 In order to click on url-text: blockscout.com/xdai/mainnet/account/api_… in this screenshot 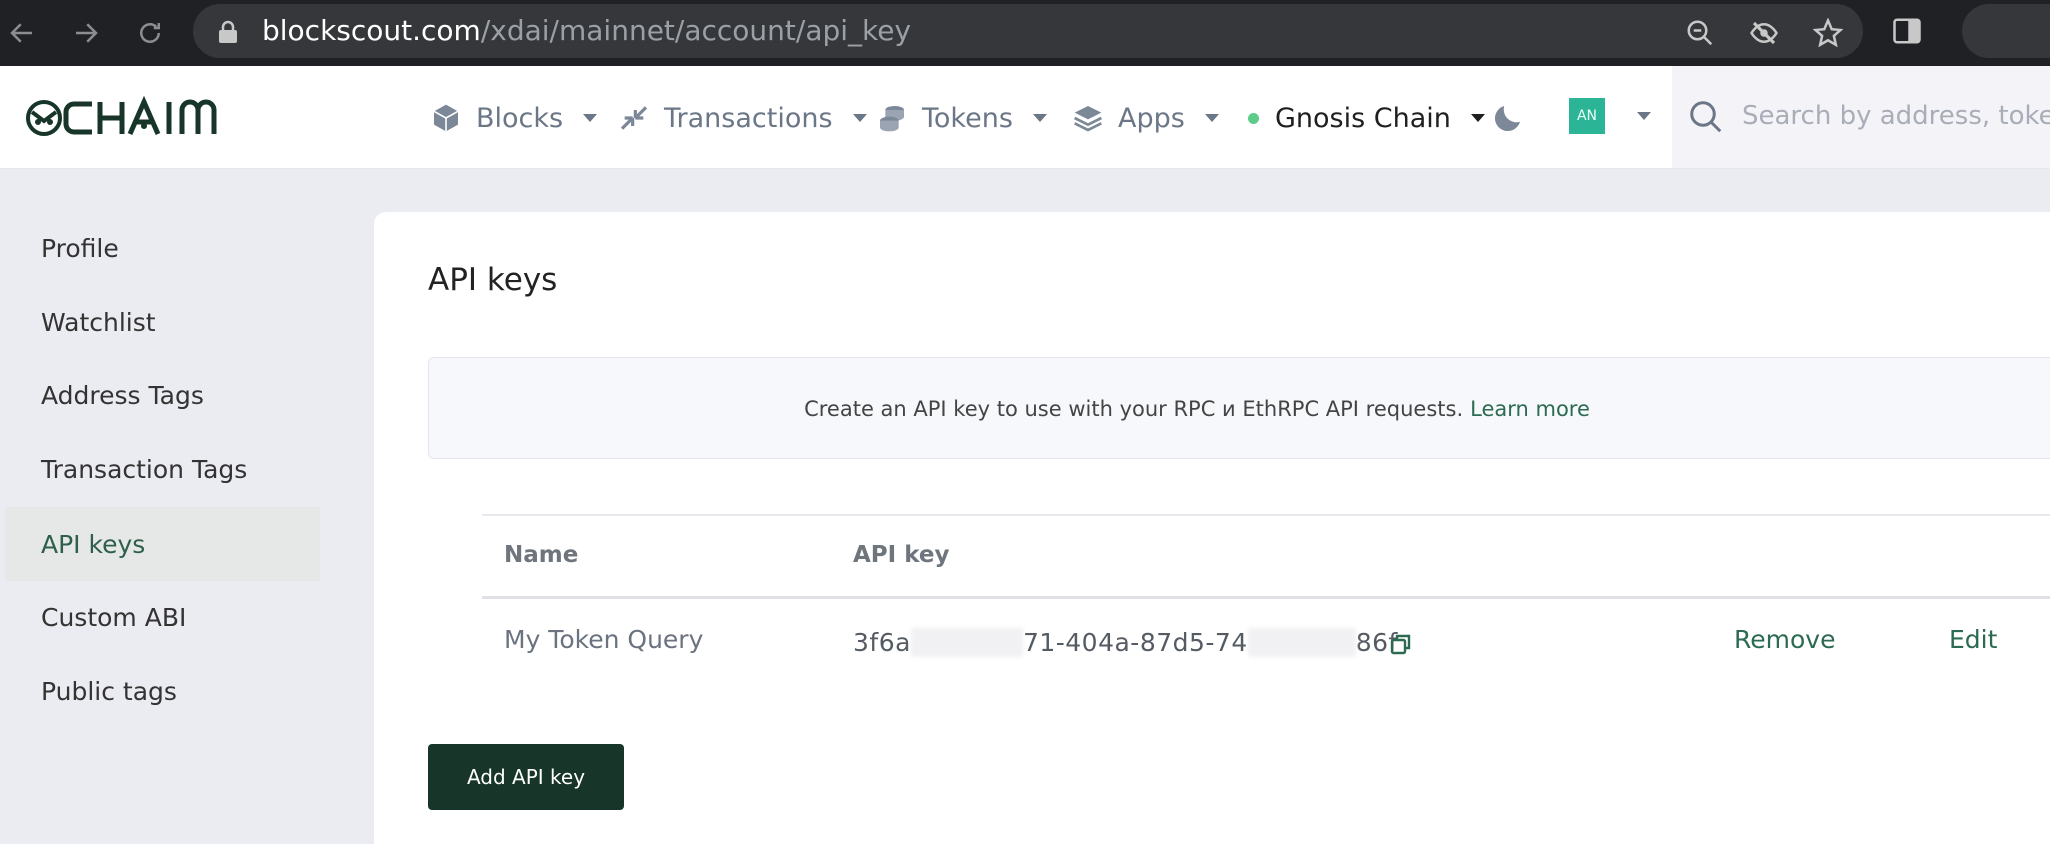, I will do `click(586, 31)`.